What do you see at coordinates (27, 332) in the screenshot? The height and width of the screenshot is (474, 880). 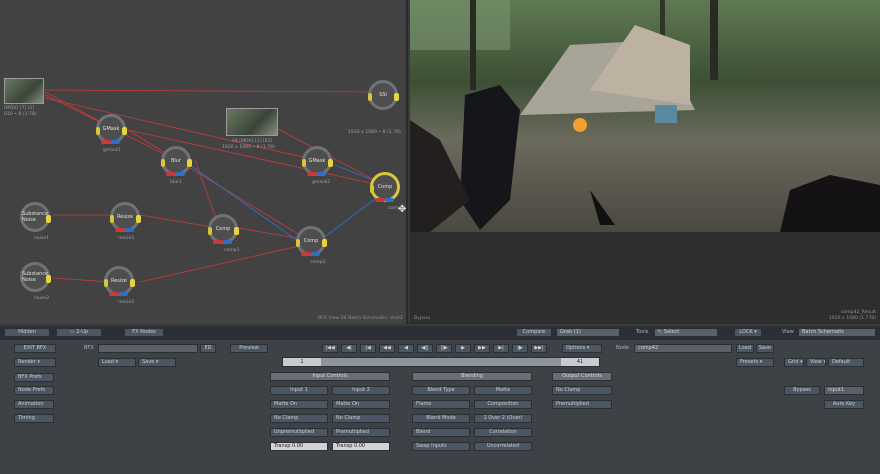 I see `hidden-button: Hidden` at bounding box center [27, 332].